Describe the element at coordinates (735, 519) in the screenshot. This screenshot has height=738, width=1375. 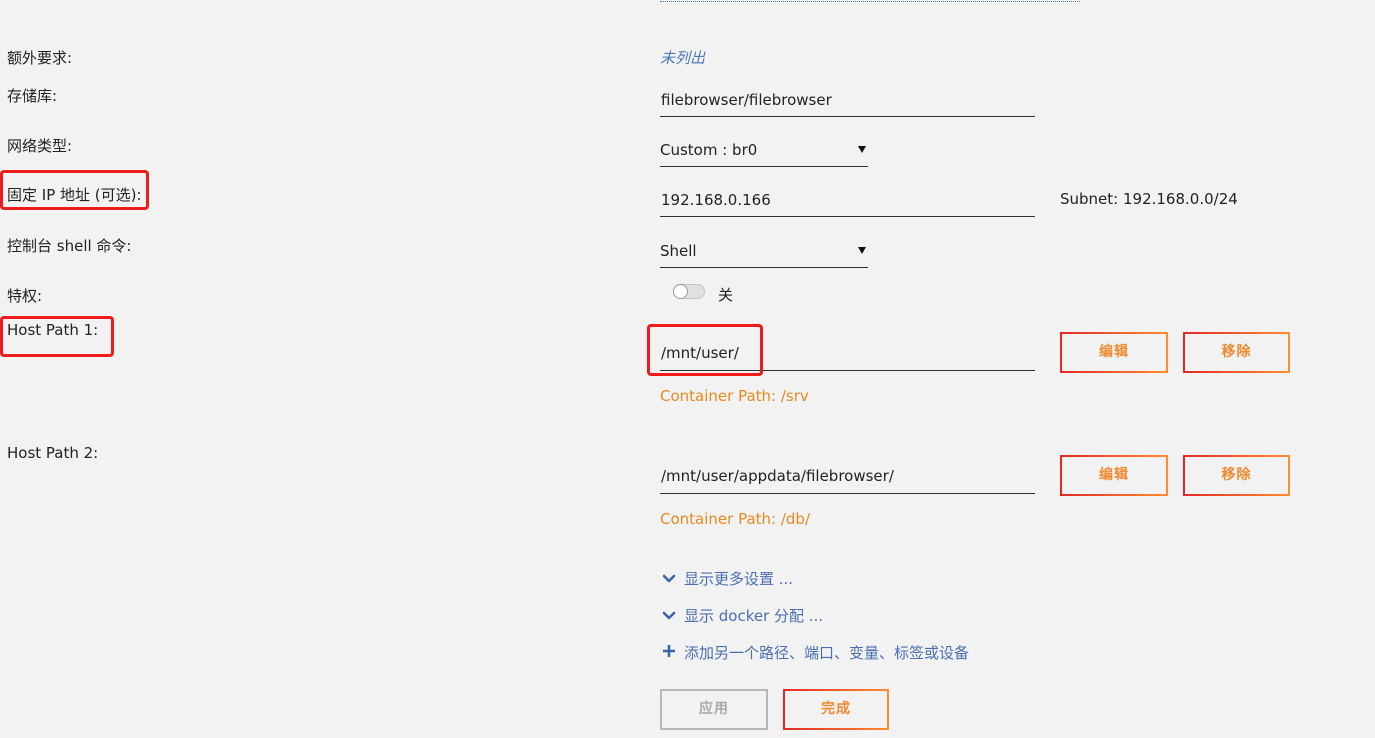
I see `container-path-2: Container Path: /db/` at that location.